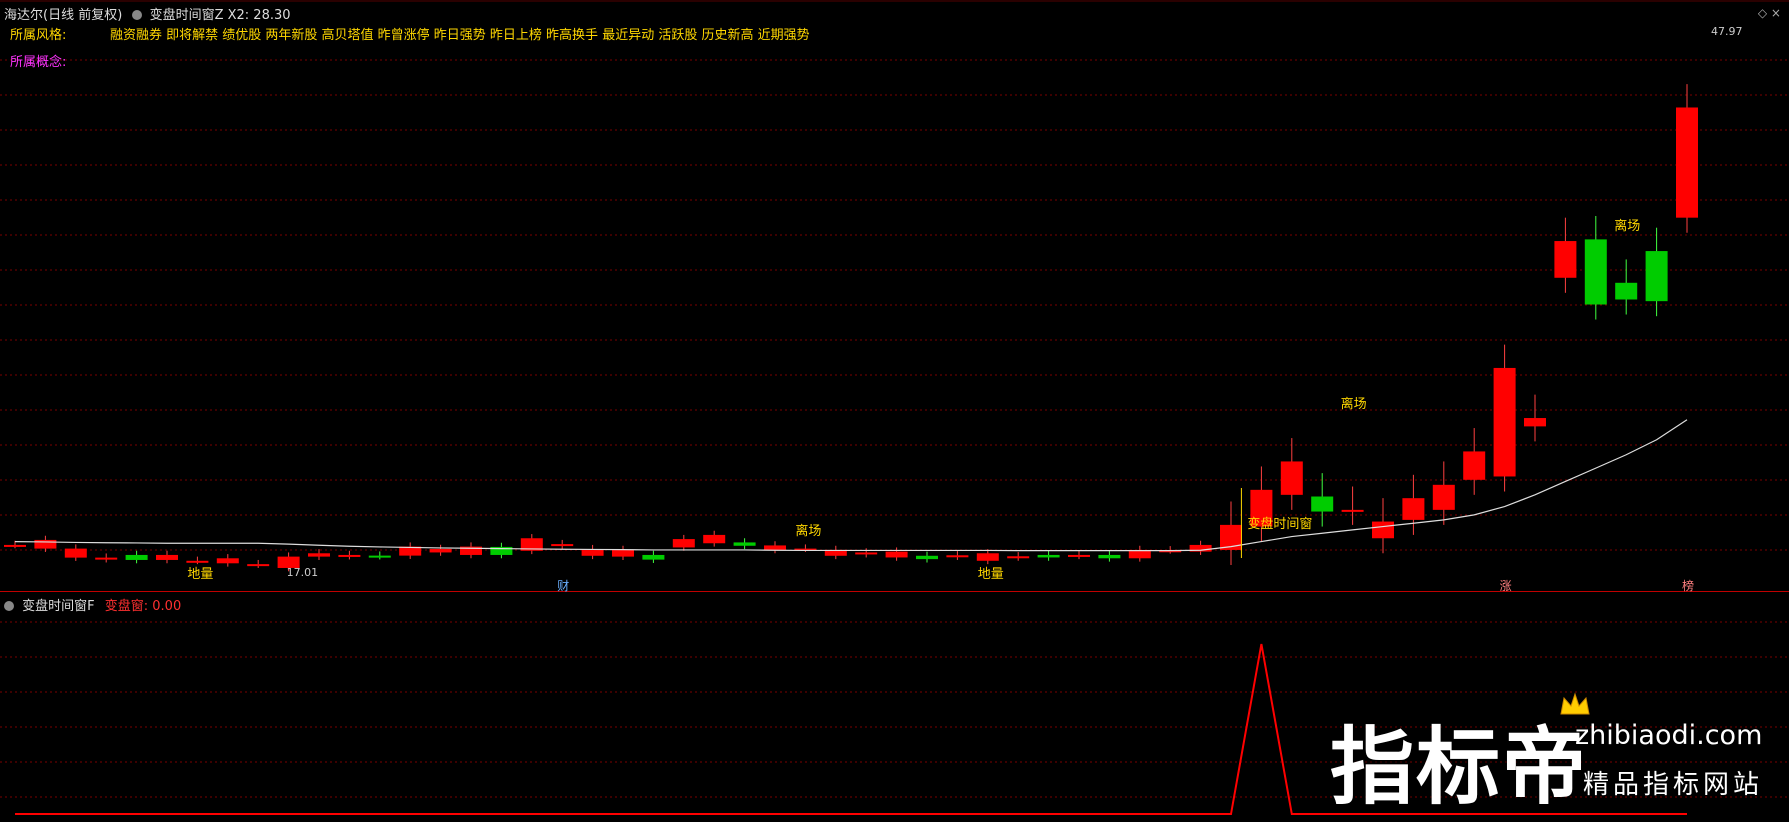 The height and width of the screenshot is (822, 1789). I want to click on price-high-label: 47.97, so click(1727, 31).